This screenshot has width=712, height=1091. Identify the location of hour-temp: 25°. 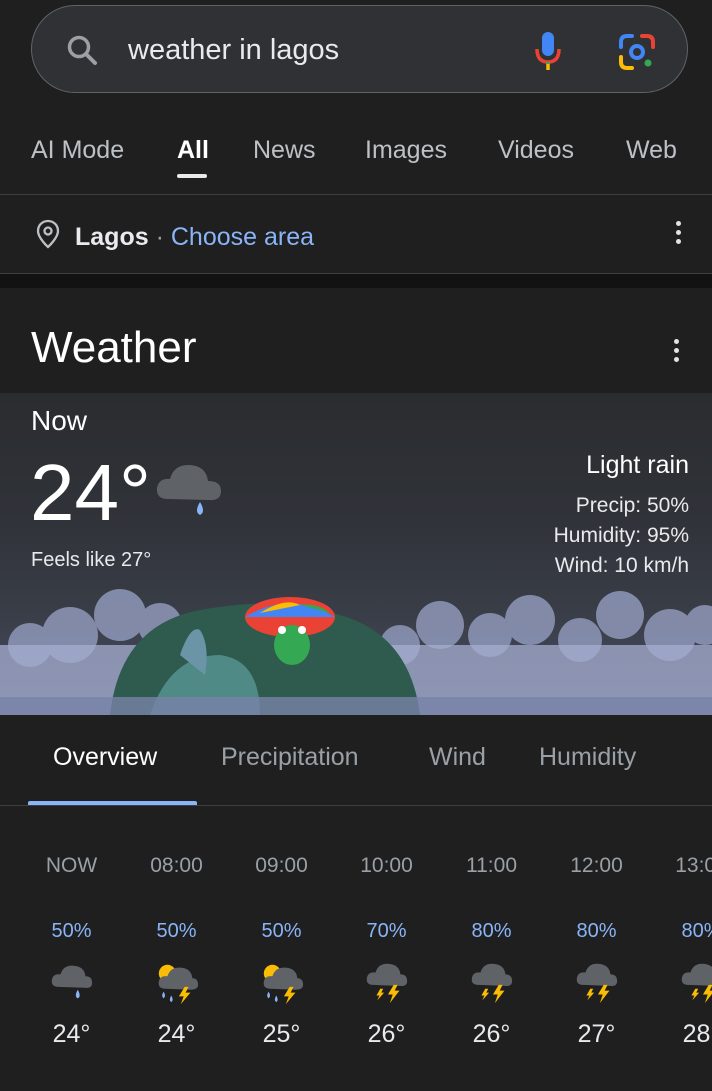
(281, 1034).